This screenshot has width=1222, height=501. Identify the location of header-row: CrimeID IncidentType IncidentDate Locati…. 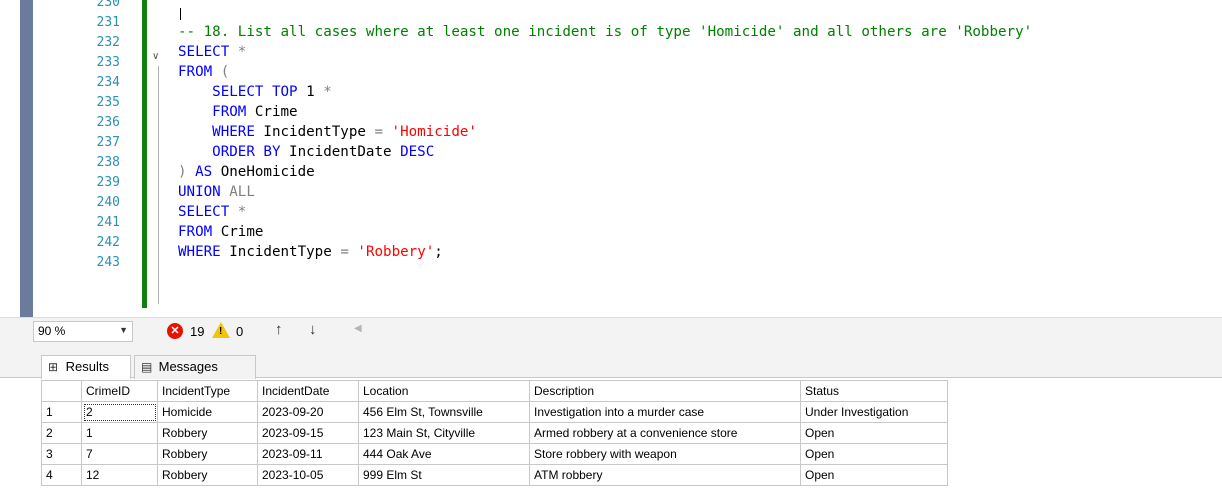
(494, 391).